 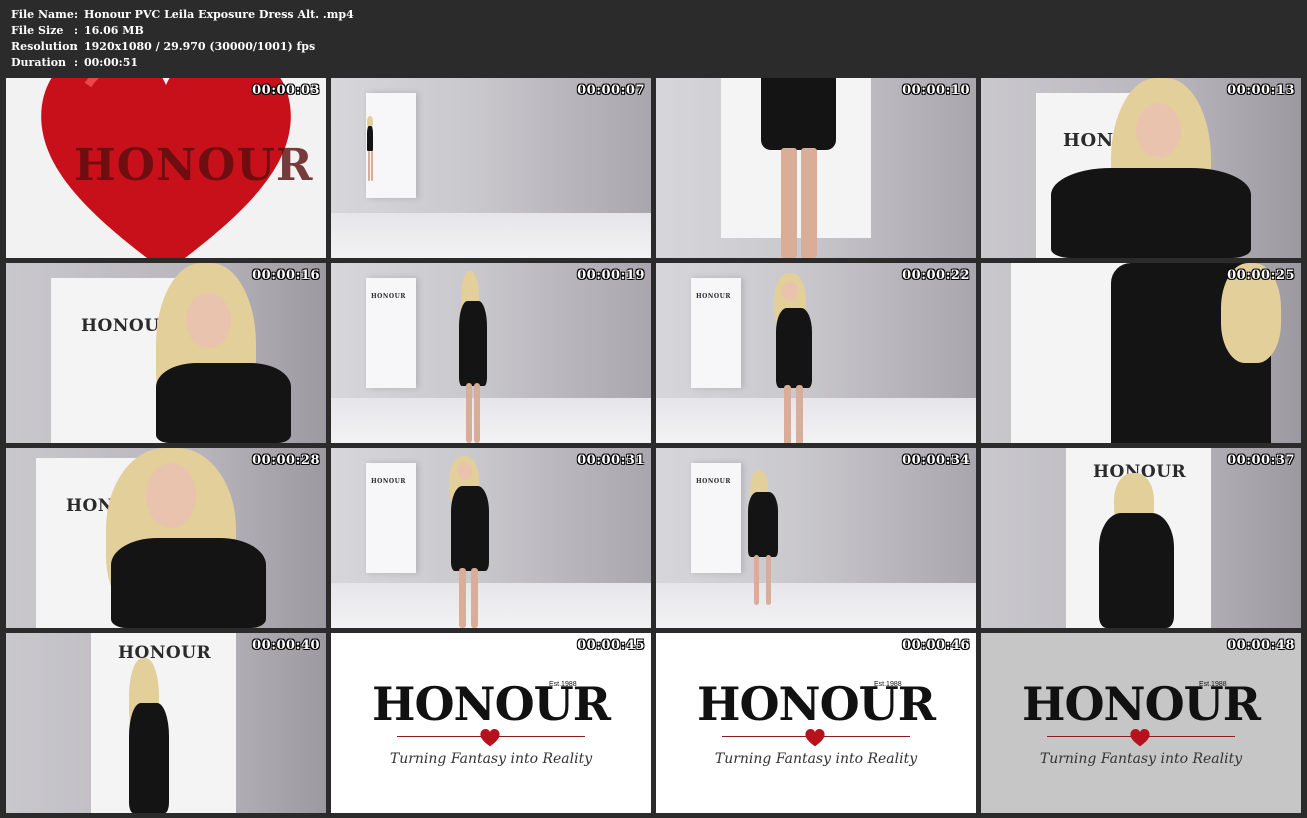 I want to click on info-label: Duration, so click(x=39, y=62).